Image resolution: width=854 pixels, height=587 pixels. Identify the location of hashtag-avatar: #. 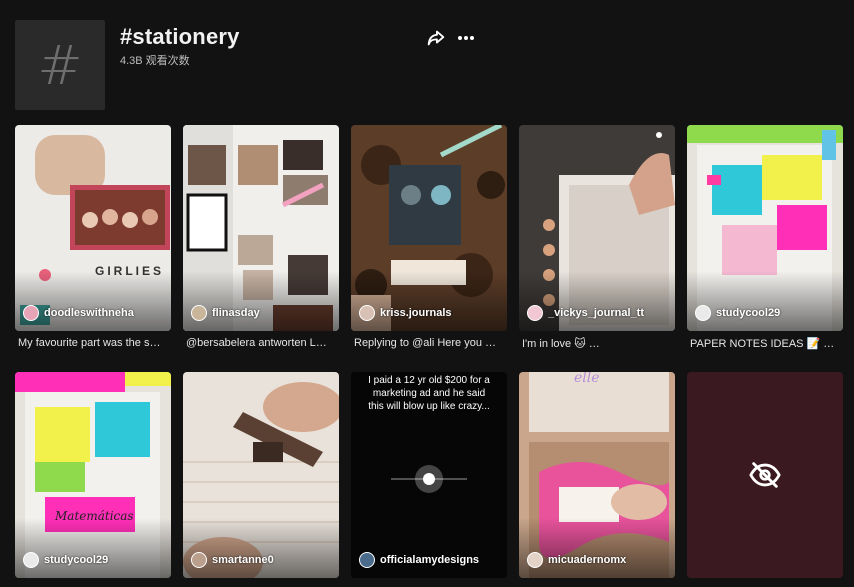
(60, 65).